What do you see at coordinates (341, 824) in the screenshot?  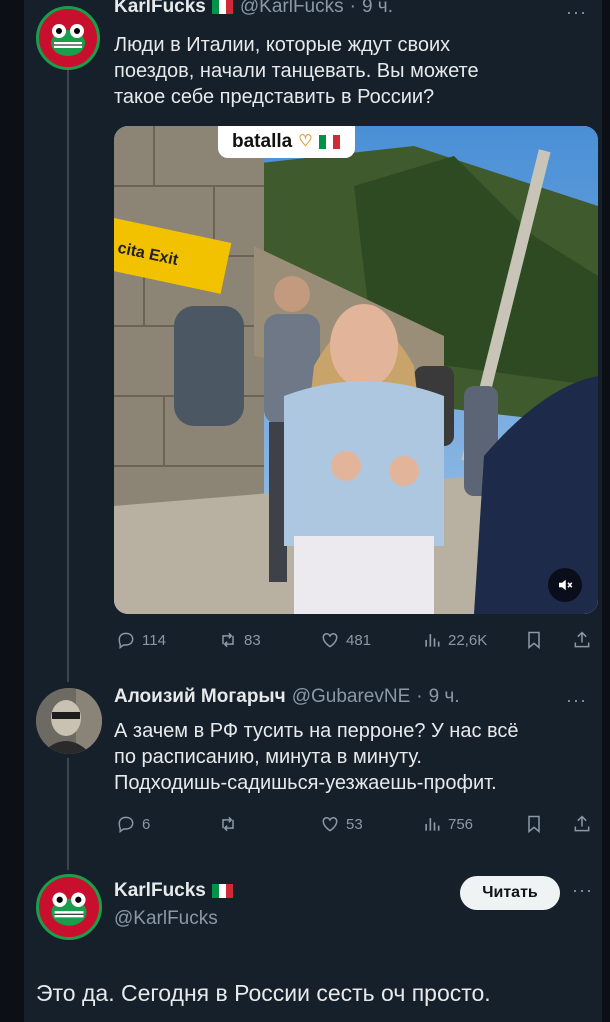 I see `like-button: 53` at bounding box center [341, 824].